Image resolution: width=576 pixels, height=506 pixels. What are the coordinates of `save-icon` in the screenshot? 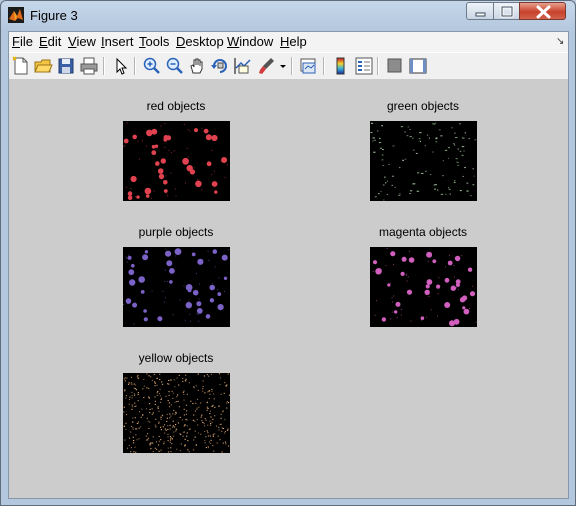 It's located at (66, 66).